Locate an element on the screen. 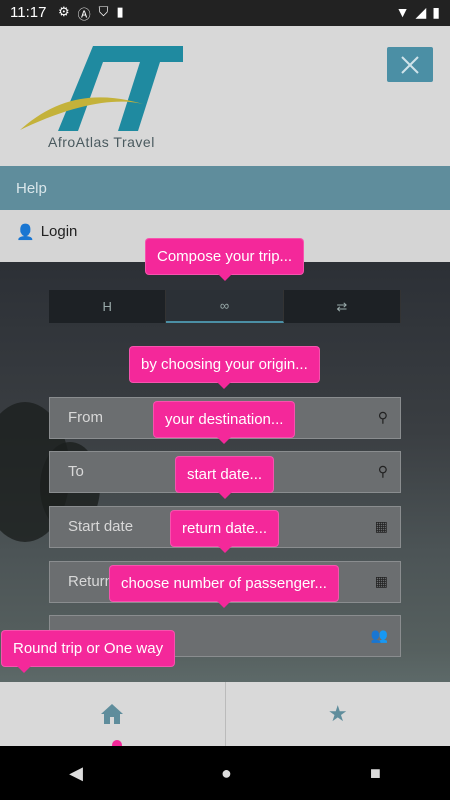 Image resolution: width=450 pixels, height=800 pixels. to-placeholder: To is located at coordinates (76, 471).